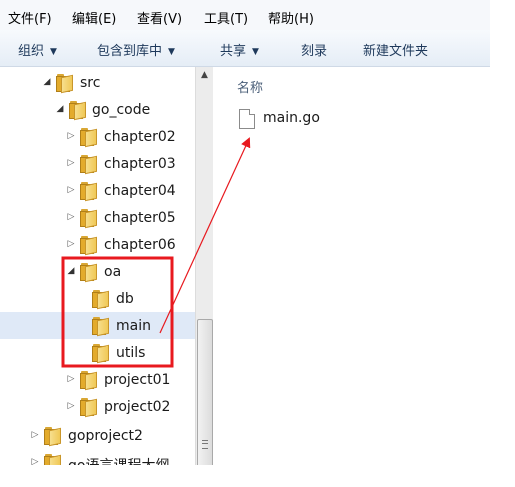  I want to click on tree-item-label: chapter05, so click(140, 218).